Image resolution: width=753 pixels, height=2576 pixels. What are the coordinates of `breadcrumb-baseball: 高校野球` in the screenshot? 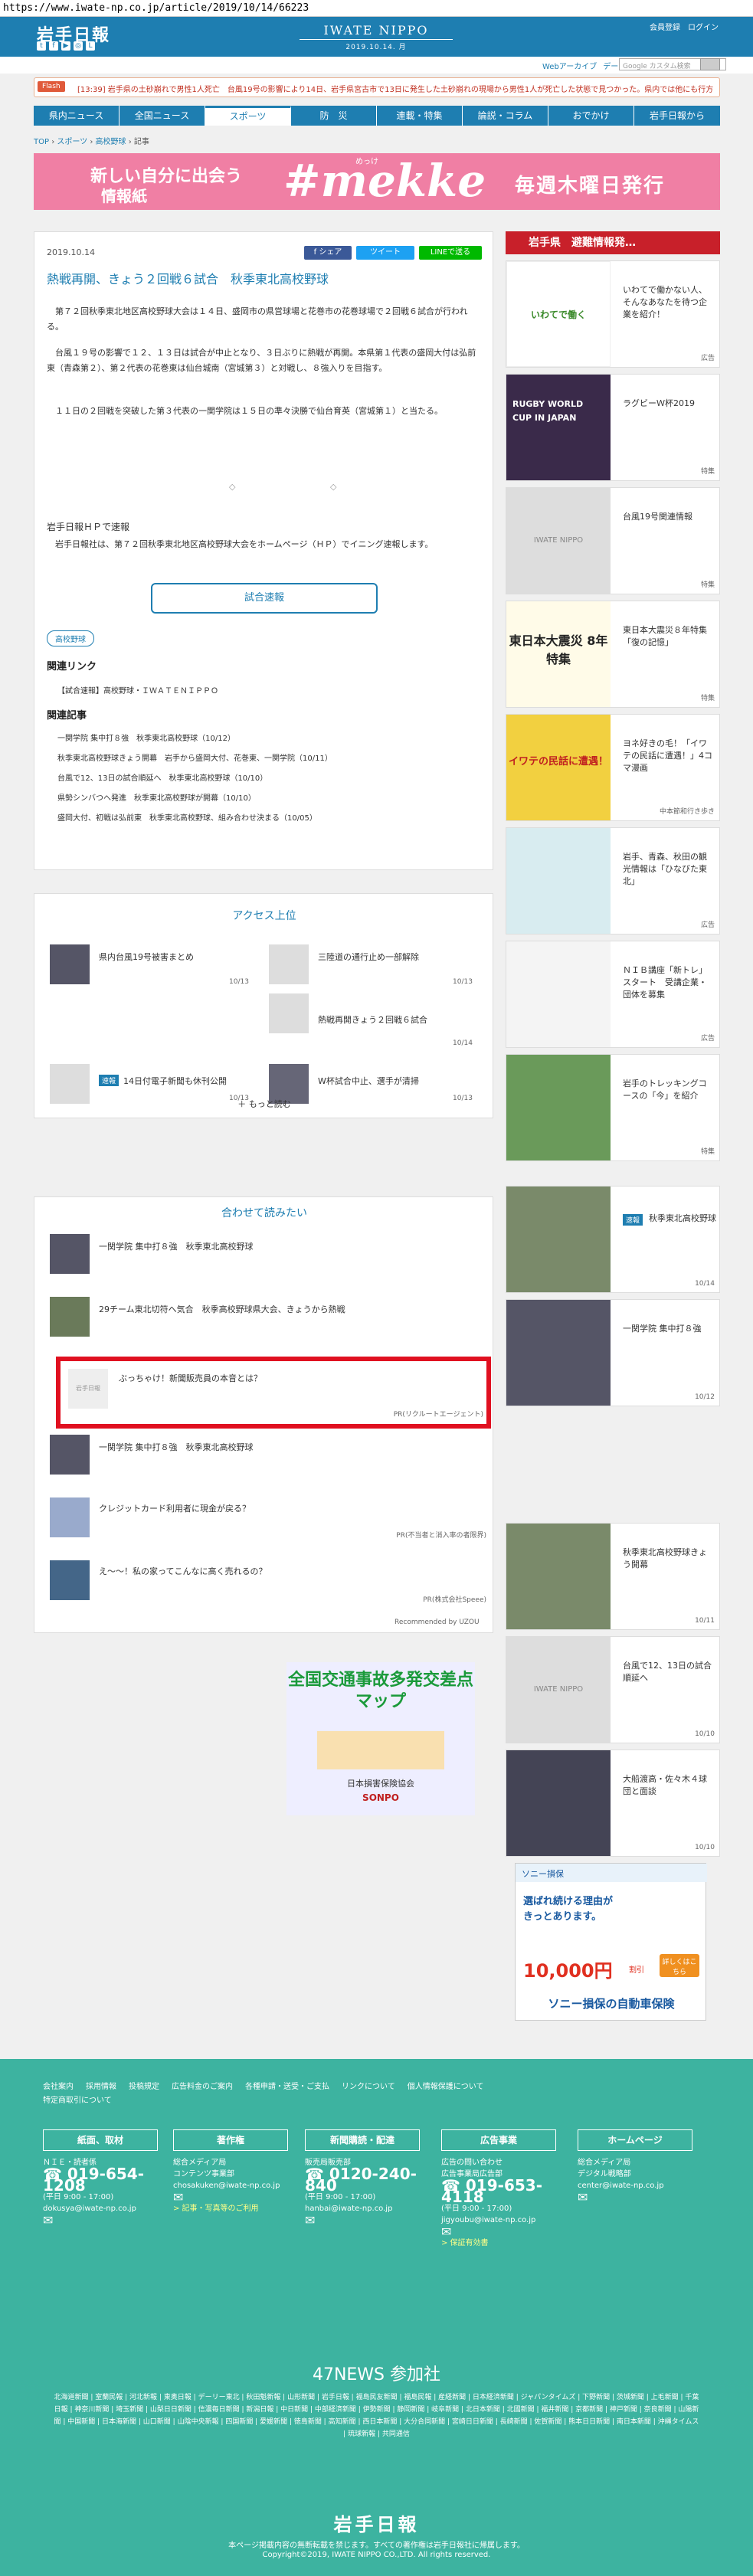 It's located at (111, 142).